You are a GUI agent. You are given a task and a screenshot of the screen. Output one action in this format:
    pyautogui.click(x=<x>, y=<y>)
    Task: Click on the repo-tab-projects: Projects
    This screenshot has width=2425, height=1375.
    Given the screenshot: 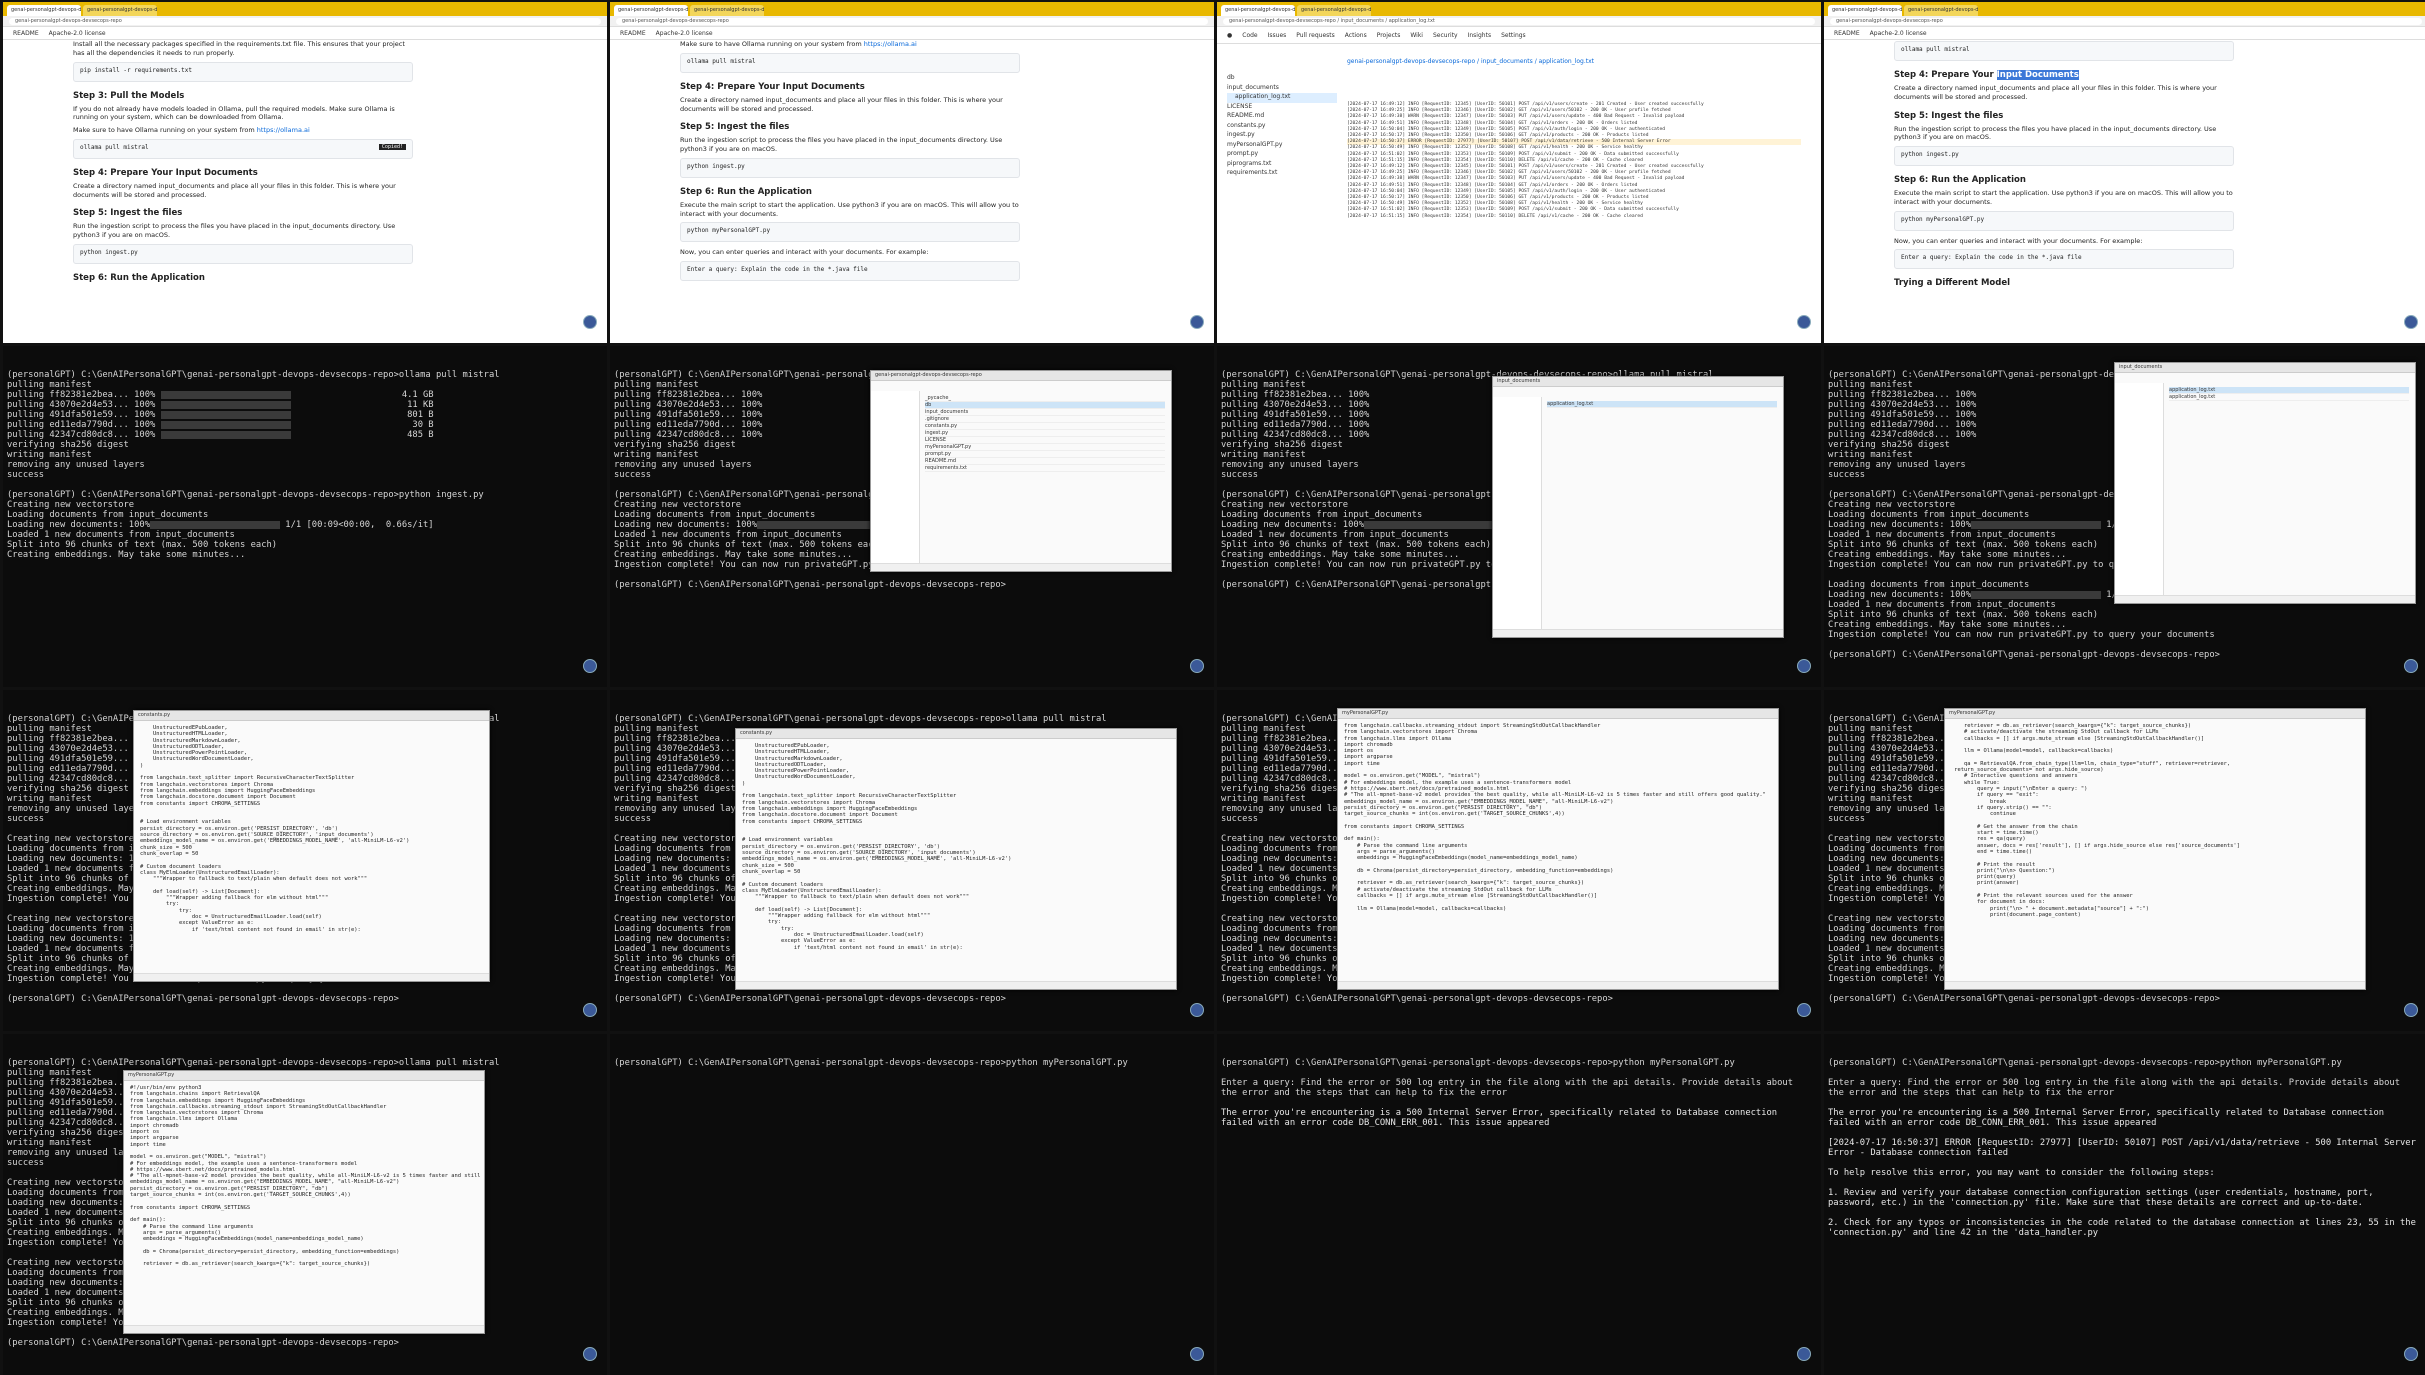 What is the action you would take?
    pyautogui.click(x=1389, y=35)
    